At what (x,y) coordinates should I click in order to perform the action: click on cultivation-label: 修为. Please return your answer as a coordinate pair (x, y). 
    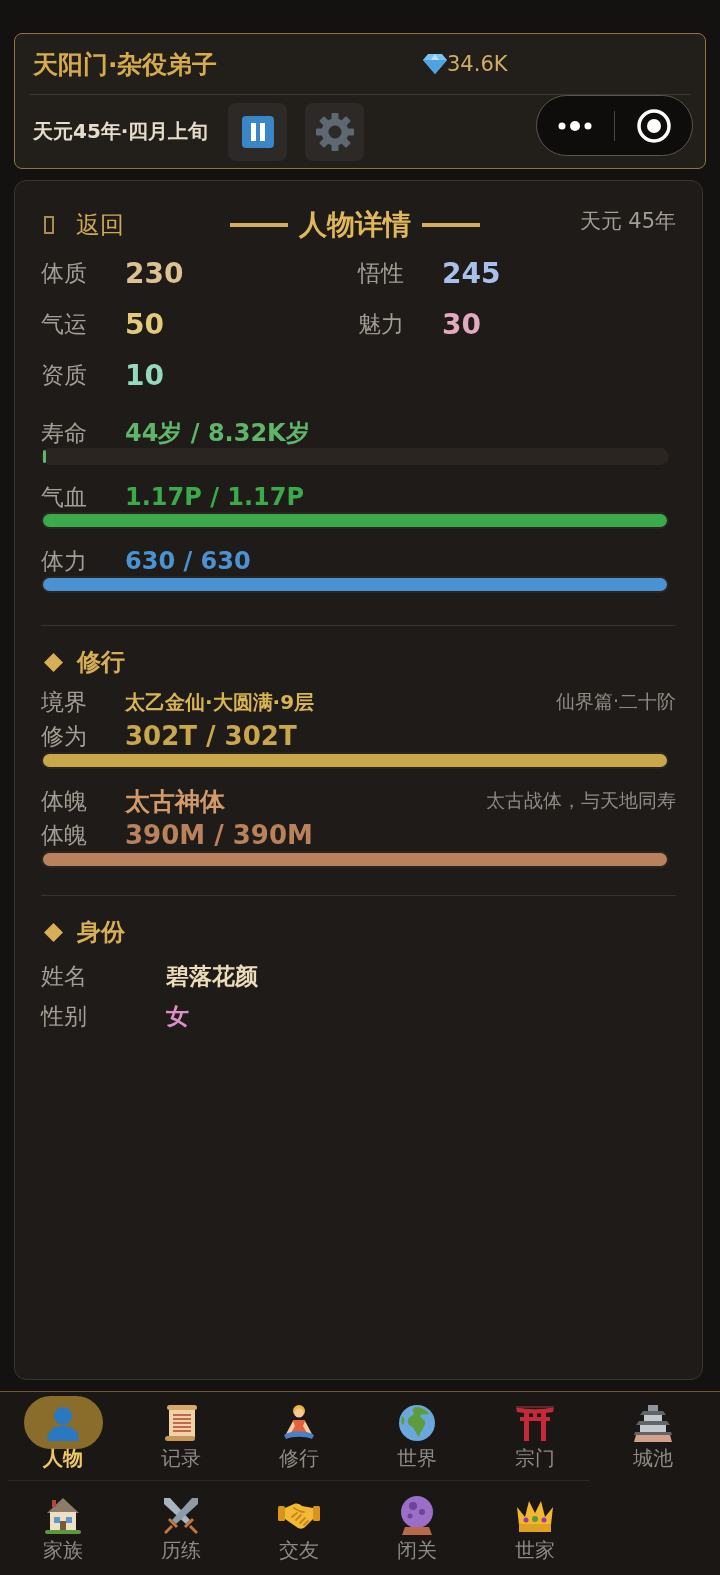
    Looking at the image, I should click on (64, 736).